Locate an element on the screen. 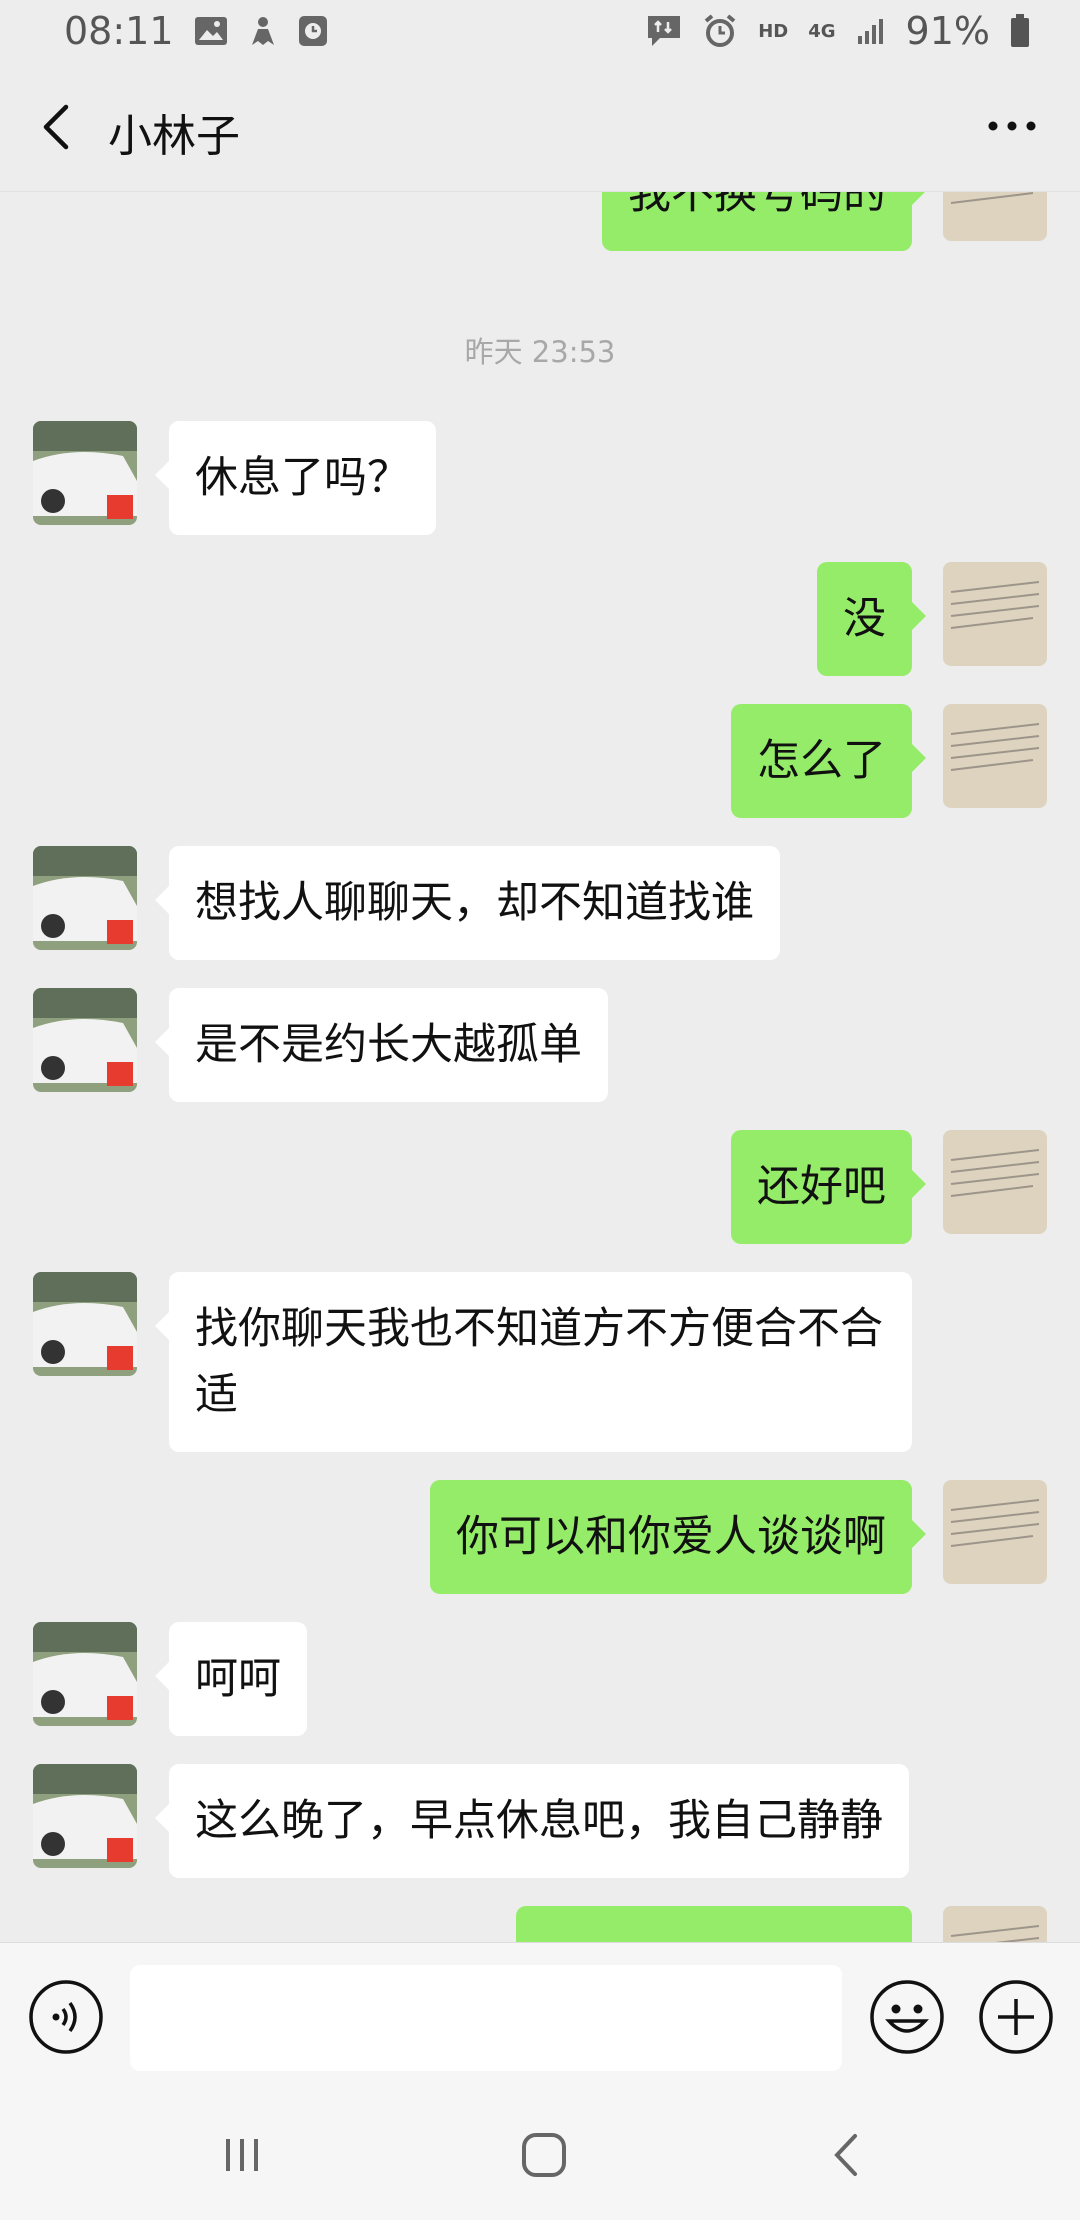 The height and width of the screenshot is (2220, 1080). received-message-bubble: 想找人聊聊天，却不知道找谁 is located at coordinates (467, 903).